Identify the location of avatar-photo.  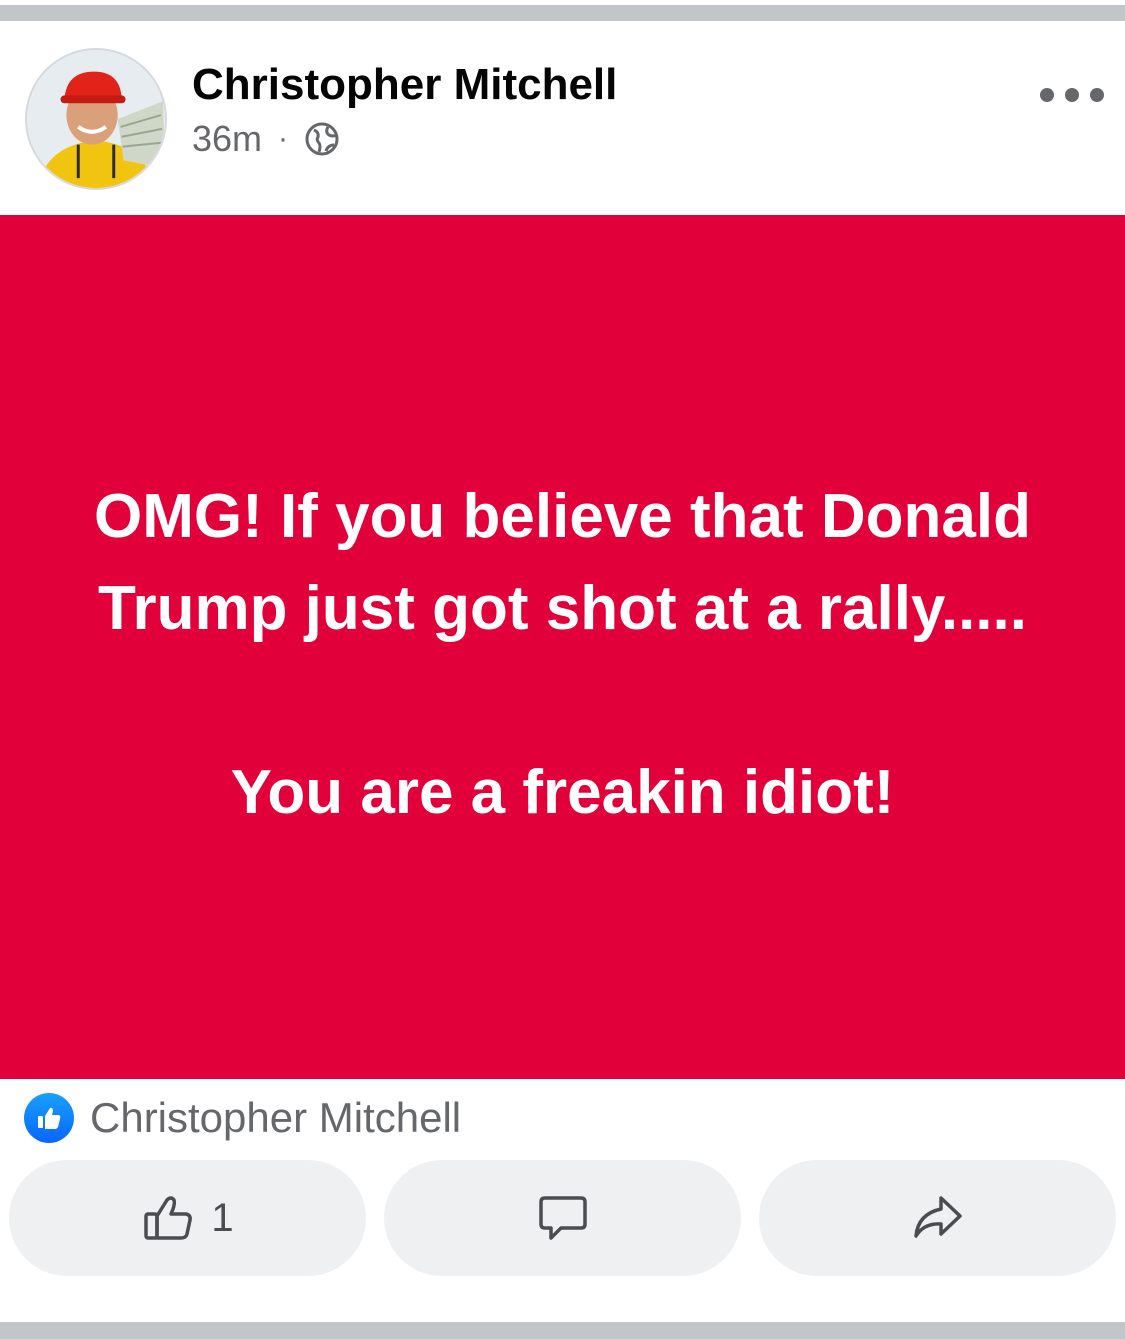
(96, 119).